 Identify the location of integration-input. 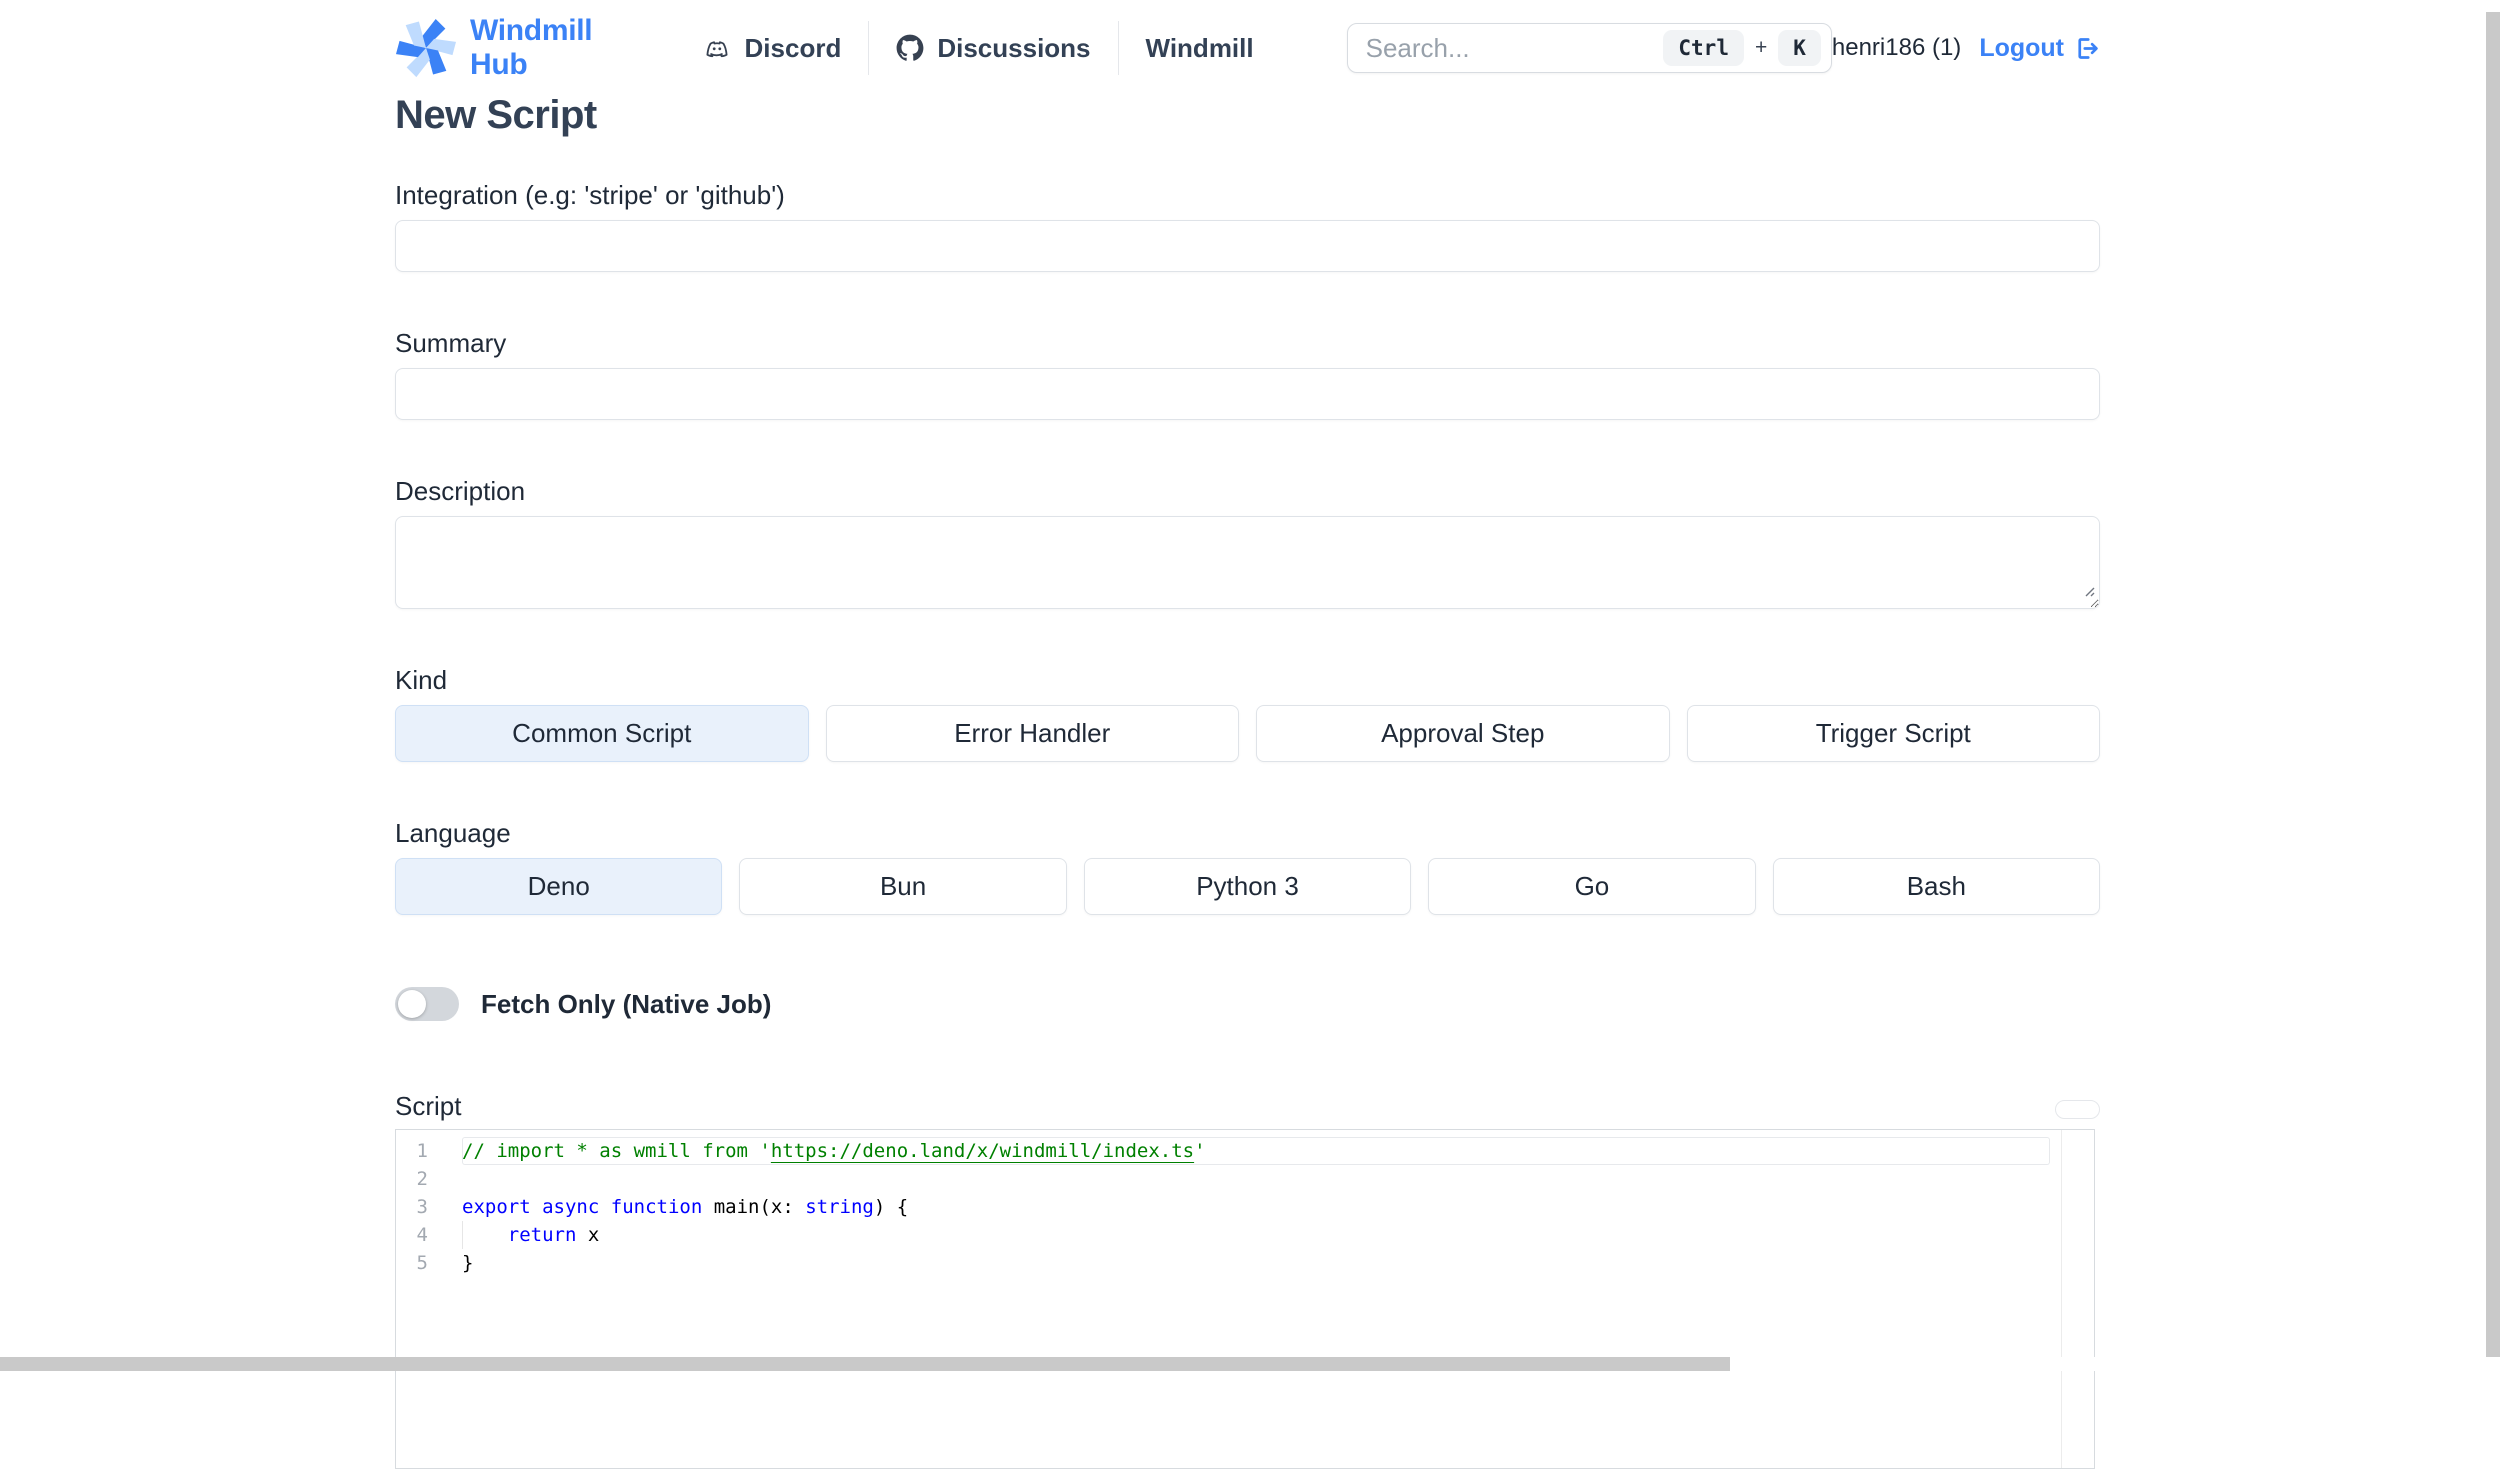
(1247, 246).